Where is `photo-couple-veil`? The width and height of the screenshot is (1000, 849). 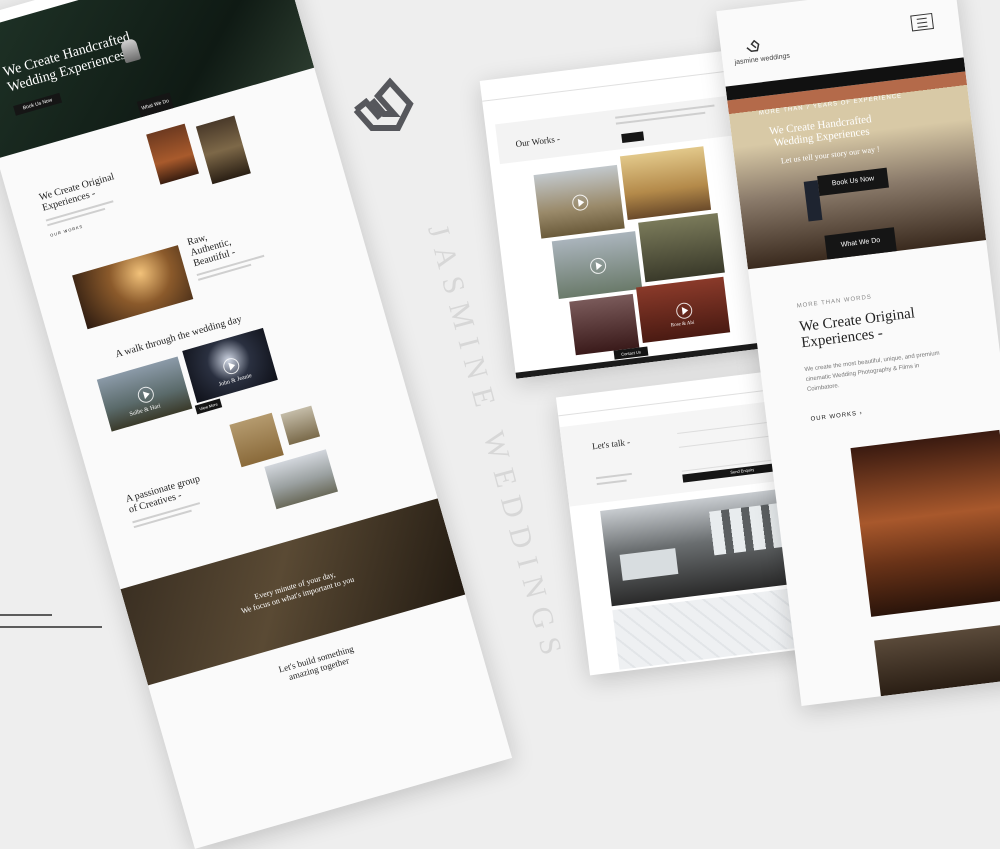
photo-couple-veil is located at coordinates (300, 425).